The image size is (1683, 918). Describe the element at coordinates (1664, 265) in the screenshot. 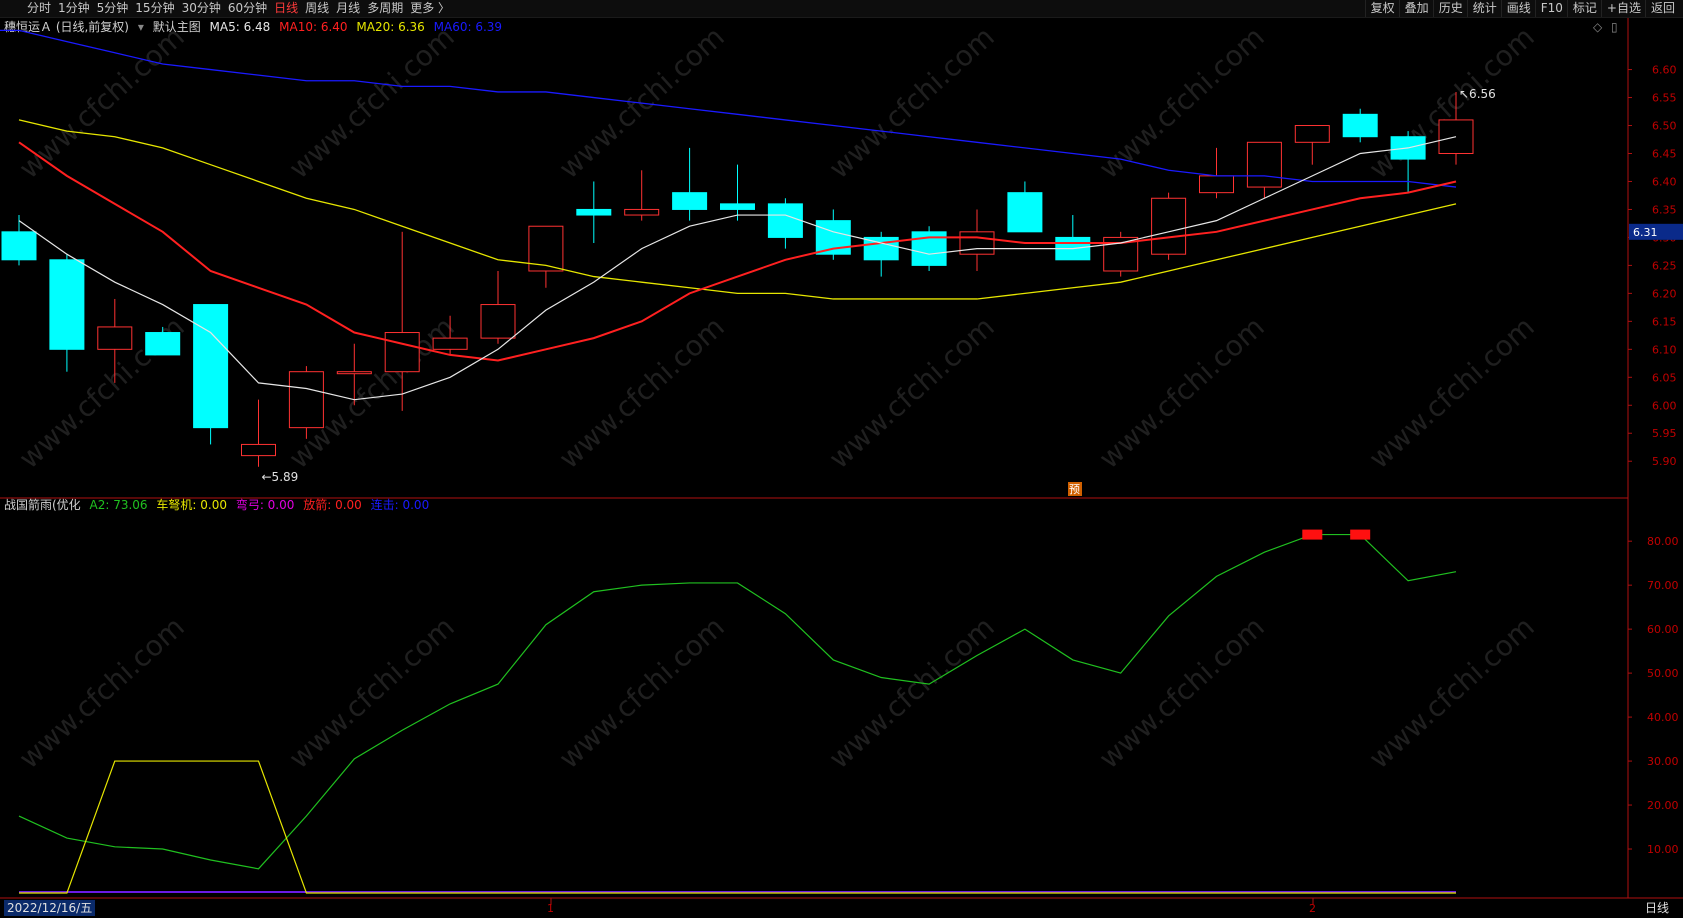

I see `price-tick-label: 6.25` at that location.